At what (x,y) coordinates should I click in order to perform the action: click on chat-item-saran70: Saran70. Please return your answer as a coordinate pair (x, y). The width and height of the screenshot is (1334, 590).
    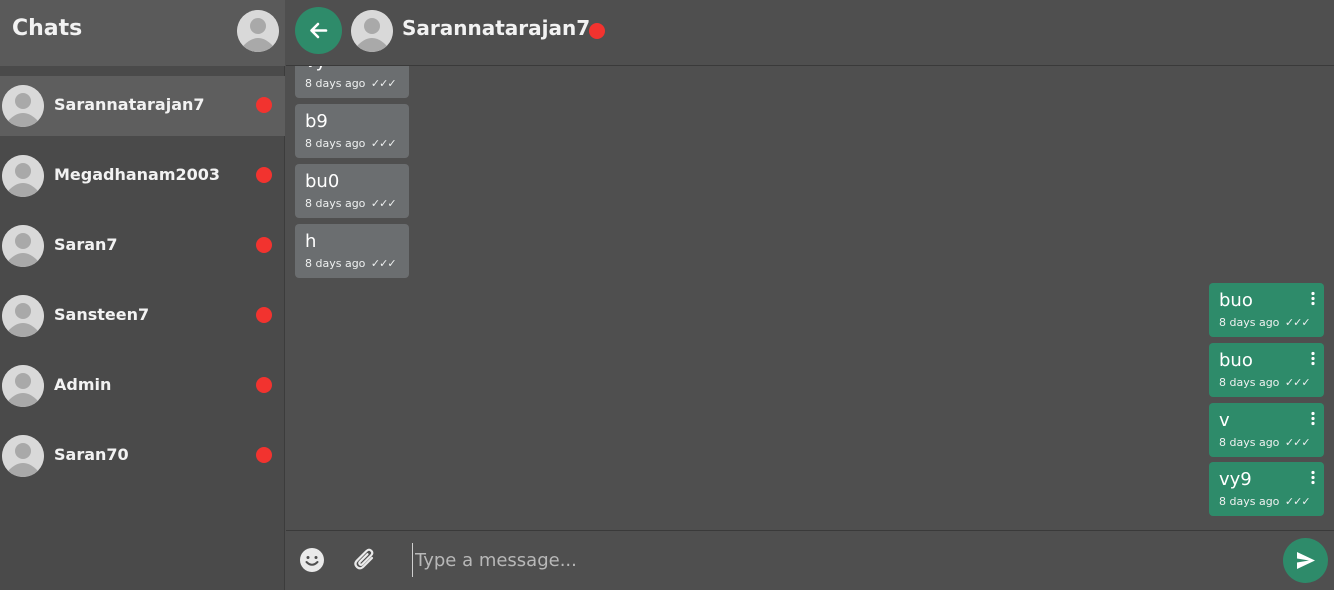
    Looking at the image, I should click on (142, 456).